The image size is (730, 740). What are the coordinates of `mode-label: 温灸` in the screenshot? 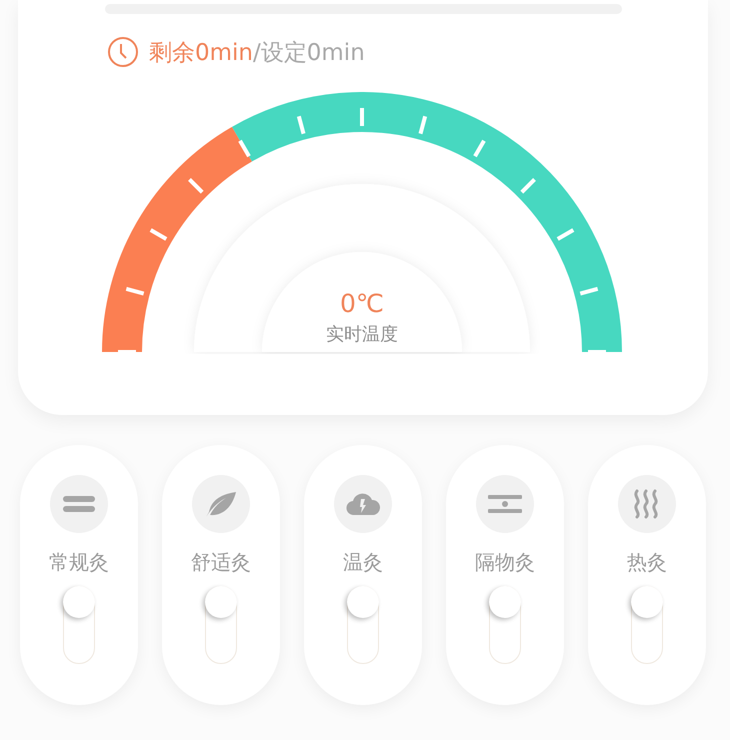 It's located at (363, 562).